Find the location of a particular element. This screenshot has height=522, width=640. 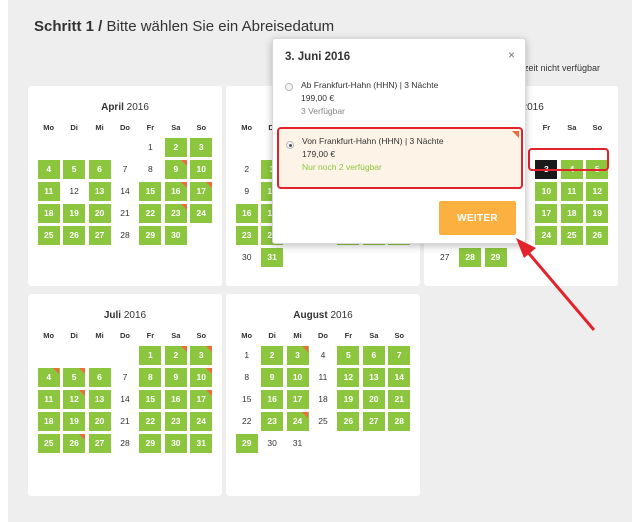

month-title: April 2016 is located at coordinates (125, 109).